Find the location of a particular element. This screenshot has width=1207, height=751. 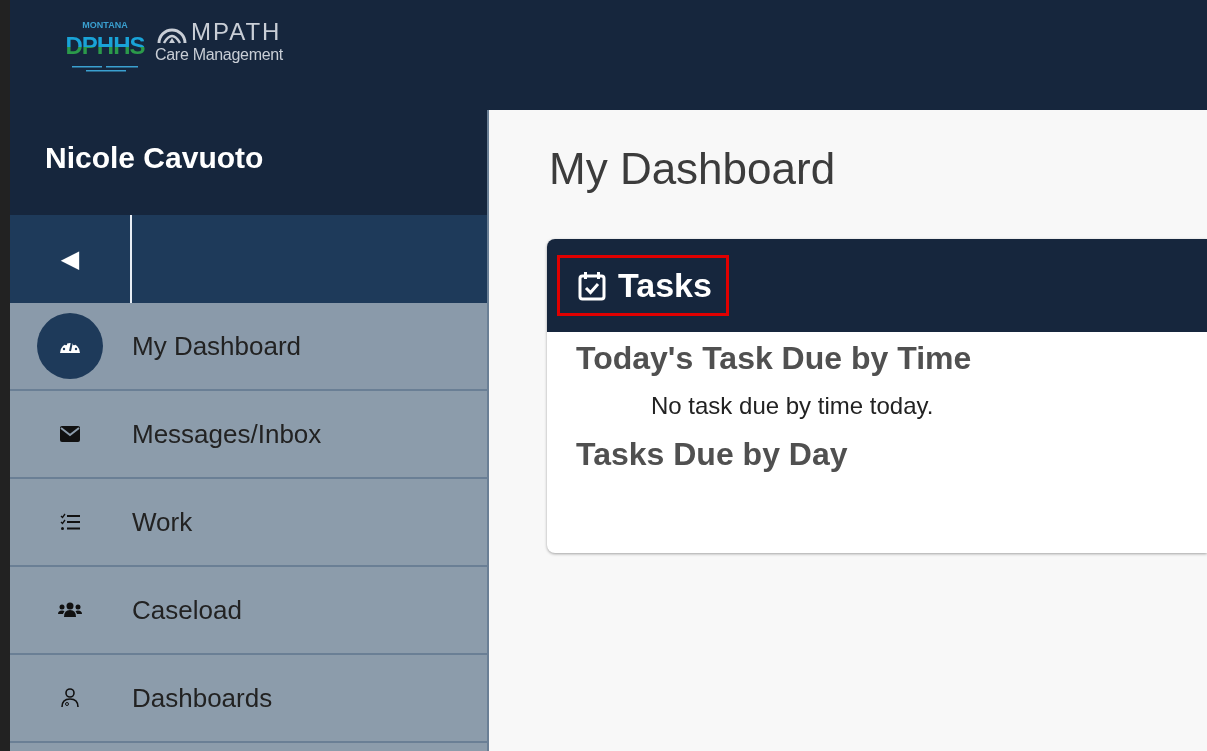

product-subtitle: Care Management is located at coordinates (219, 55).